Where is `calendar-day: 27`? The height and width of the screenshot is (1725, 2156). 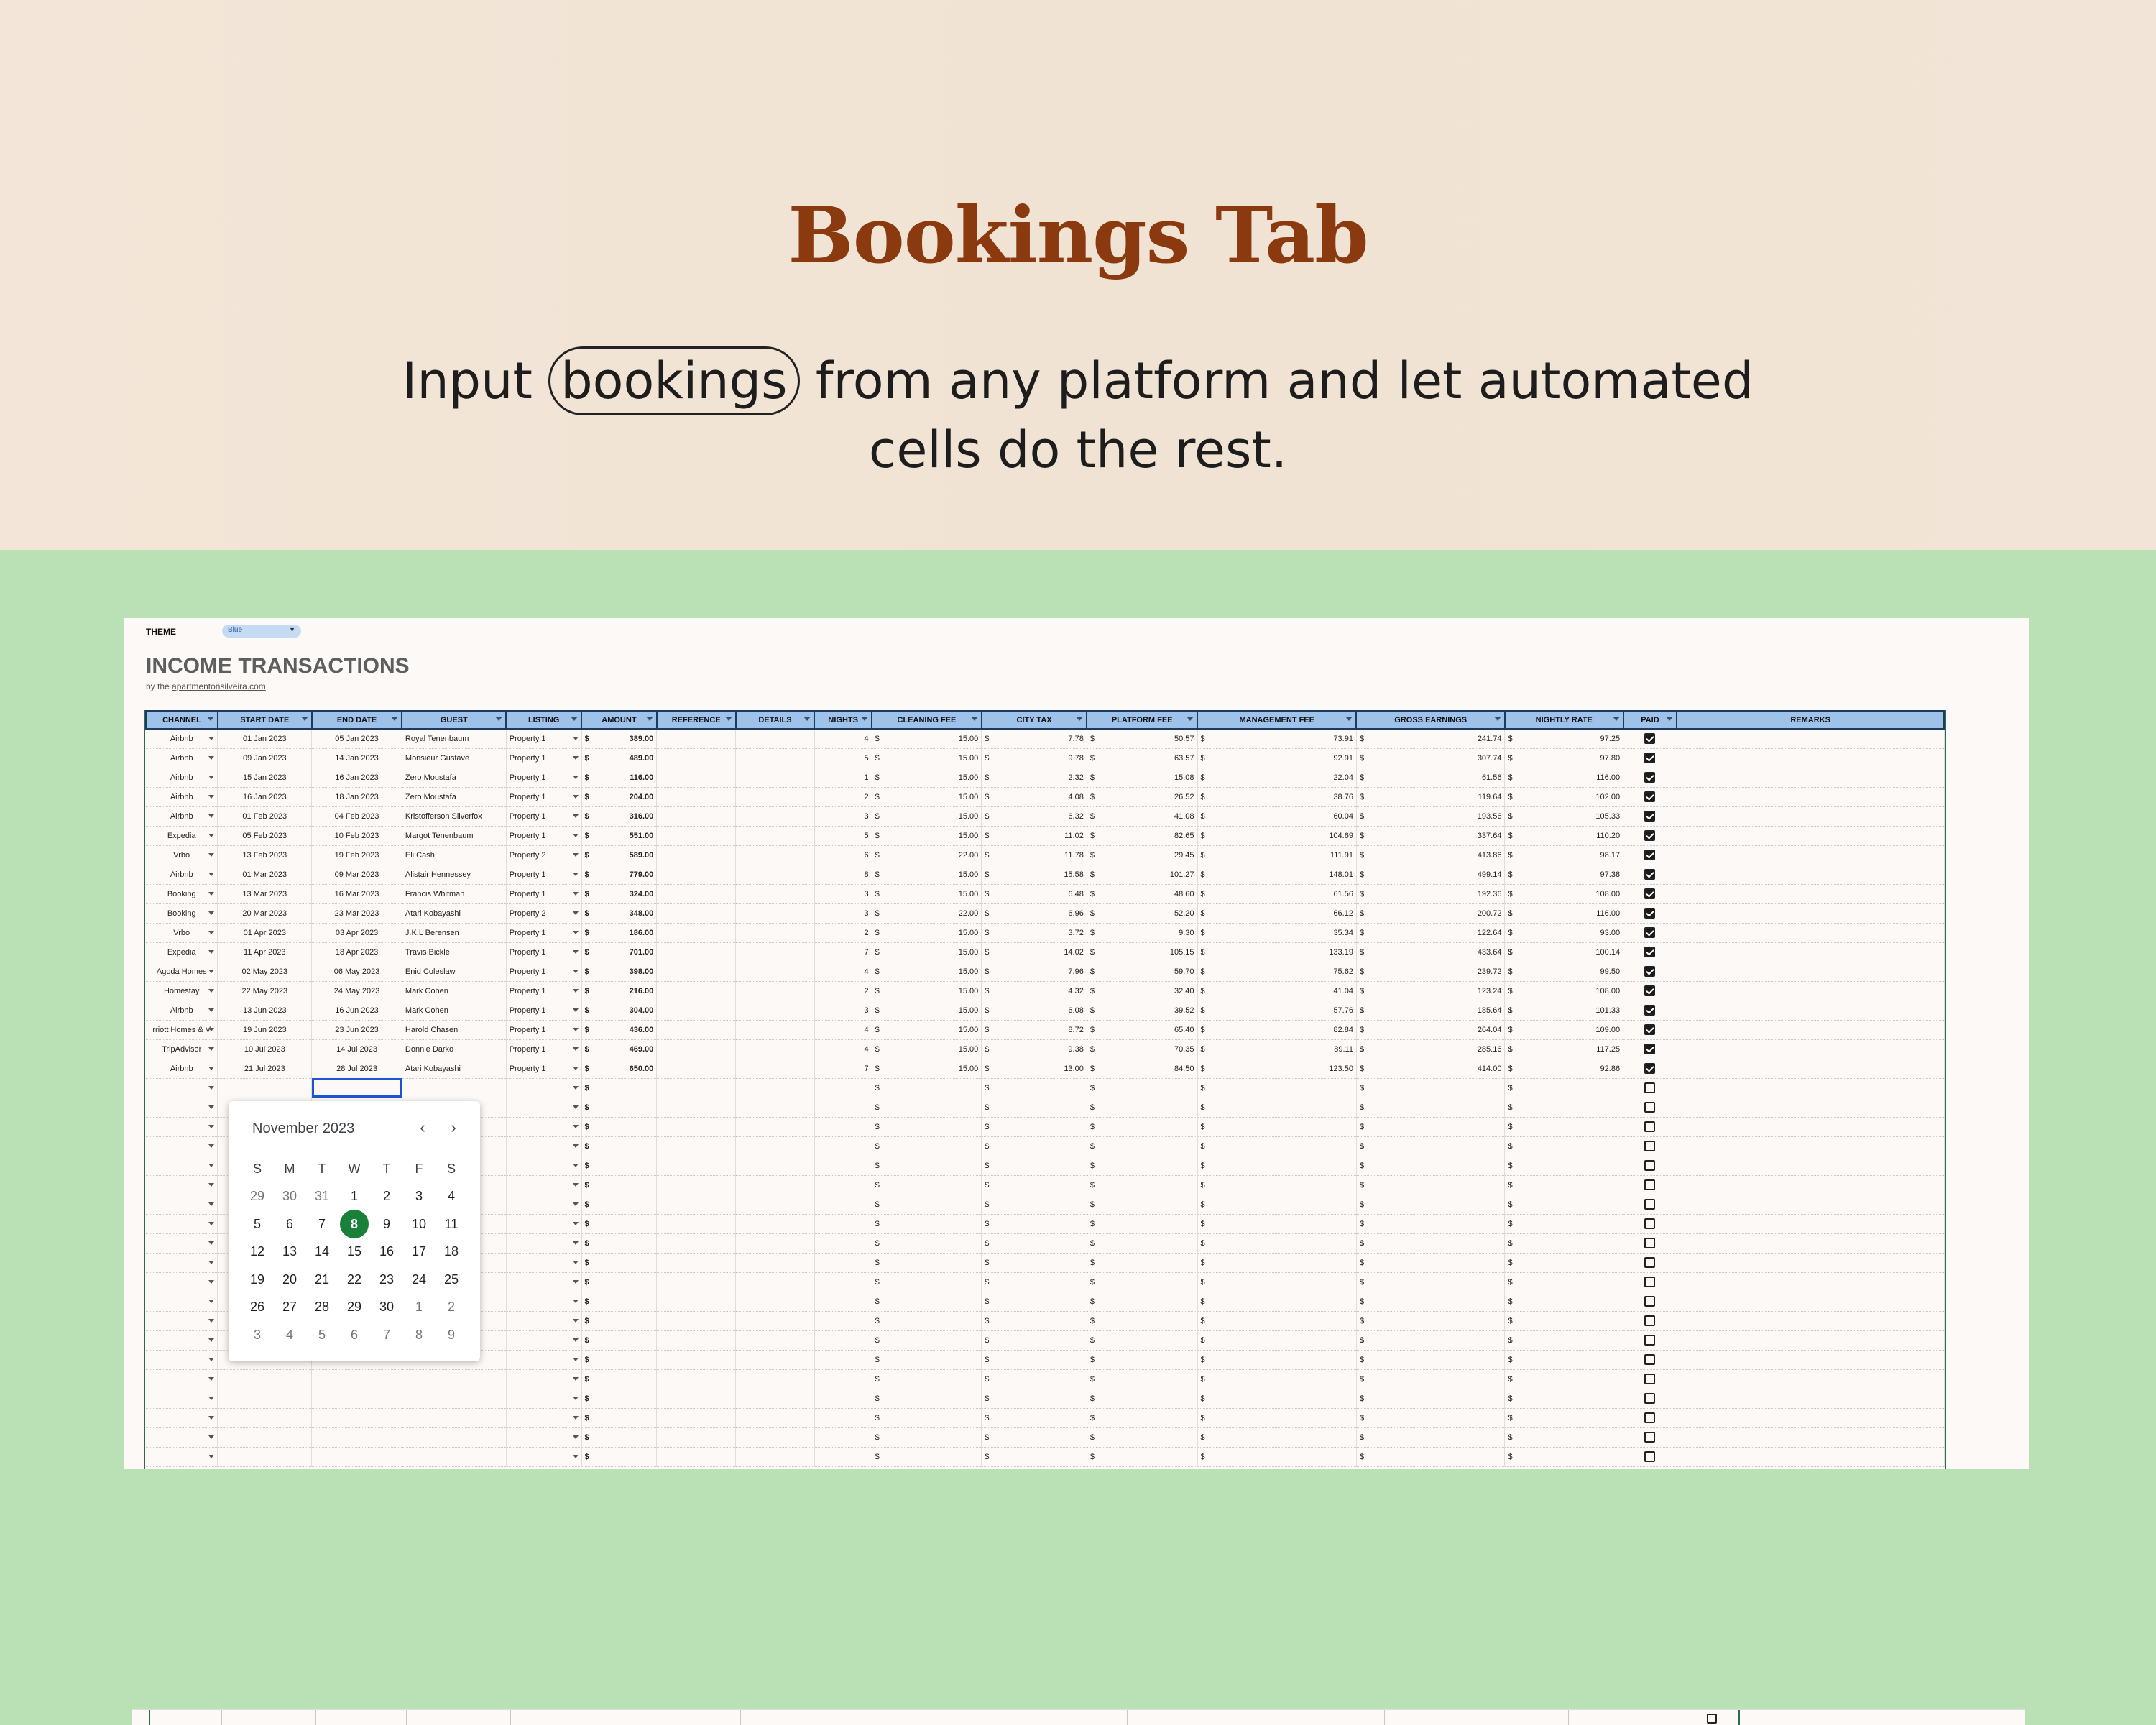 calendar-day: 27 is located at coordinates (289, 1306).